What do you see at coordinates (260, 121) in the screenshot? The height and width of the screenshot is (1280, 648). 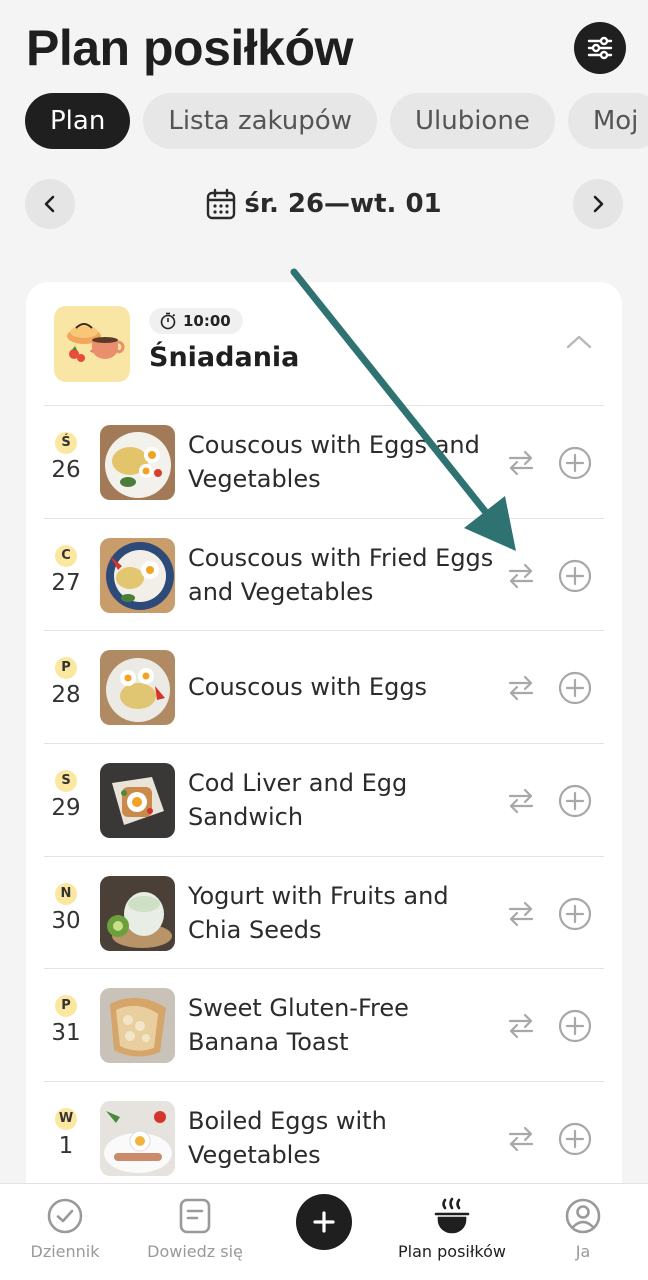 I see `tab-shopping-list: Lista zakupów` at bounding box center [260, 121].